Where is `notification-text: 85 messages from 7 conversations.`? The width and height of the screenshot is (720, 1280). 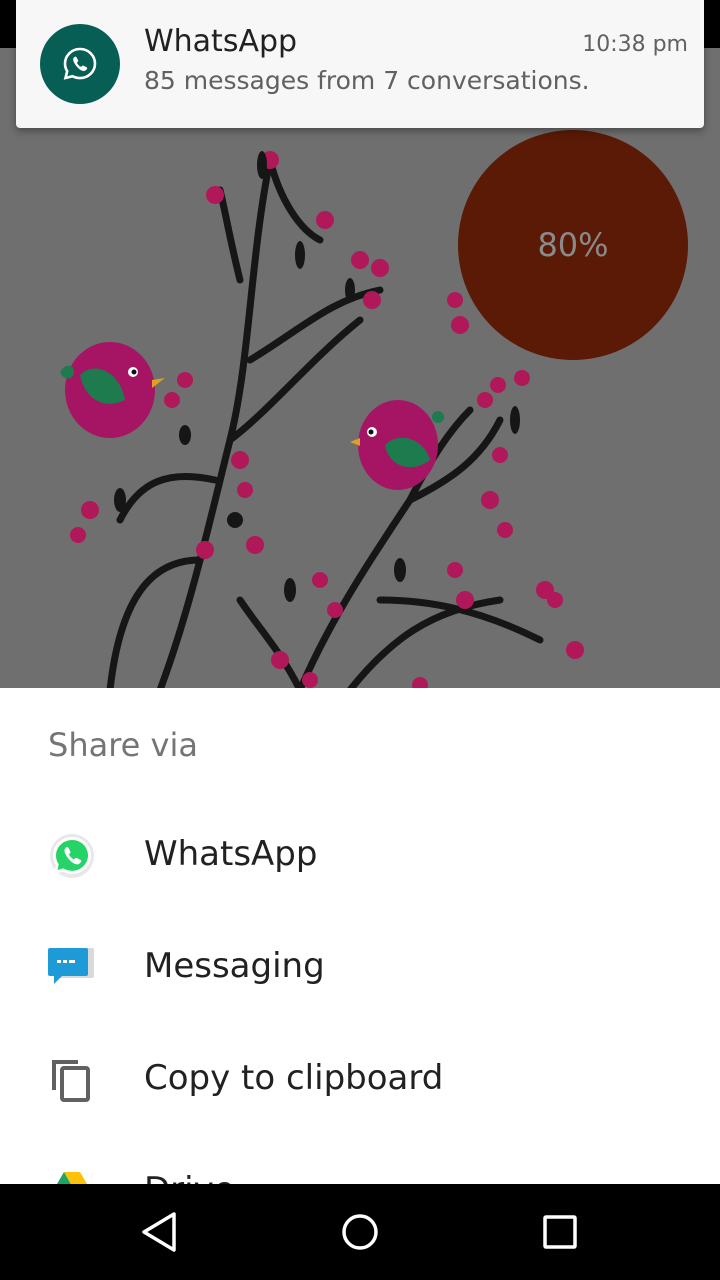
notification-text: 85 messages from 7 conversations. is located at coordinates (367, 80).